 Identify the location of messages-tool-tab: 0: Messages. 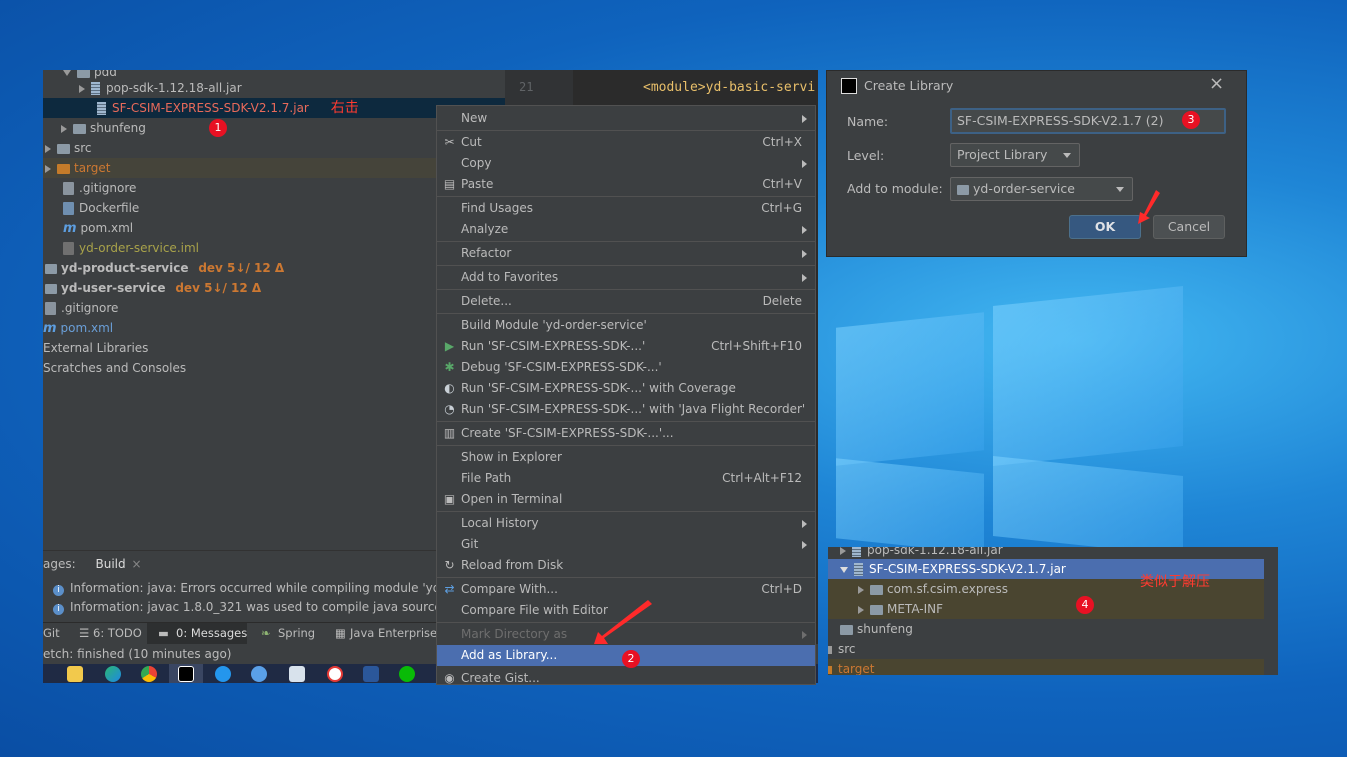
(211, 633).